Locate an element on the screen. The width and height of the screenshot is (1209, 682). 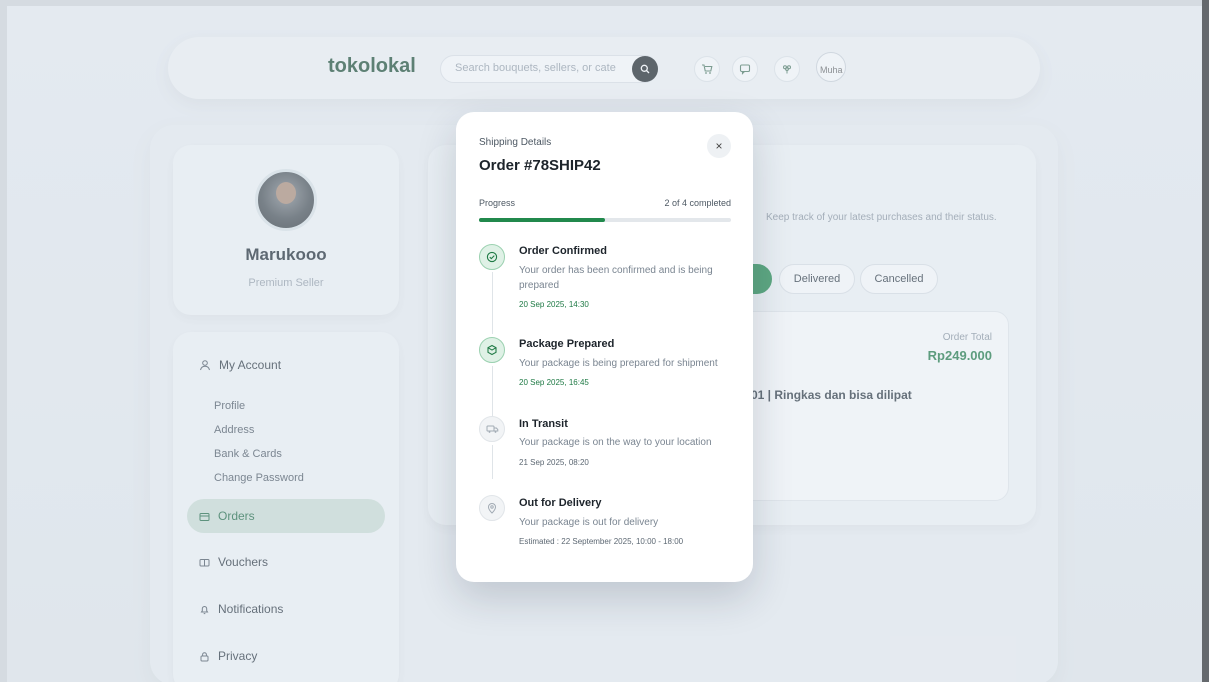
step-prepared-icon-wrap is located at coordinates (492, 350).